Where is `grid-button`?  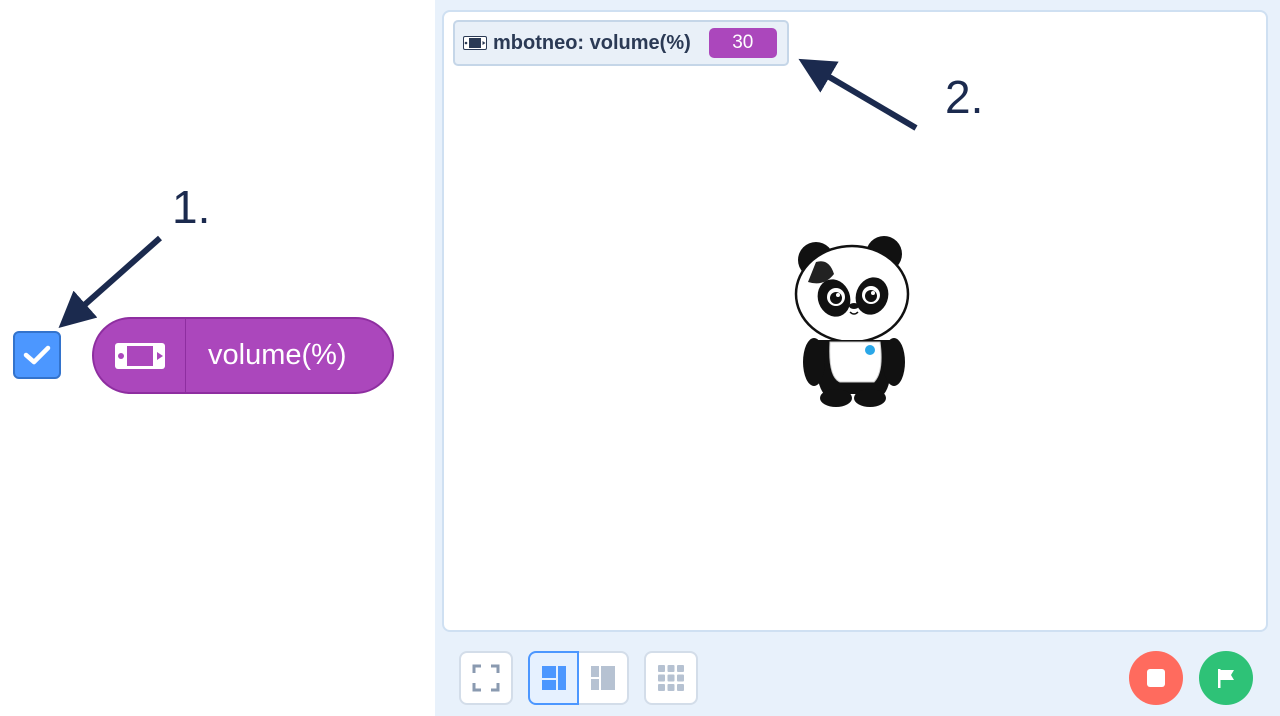 grid-button is located at coordinates (671, 678).